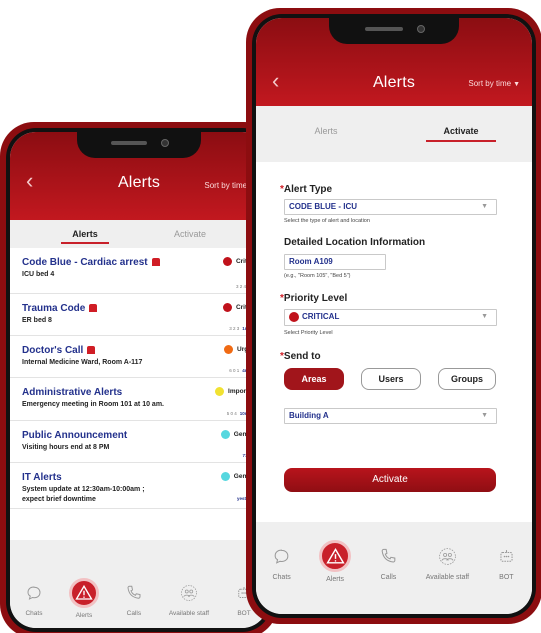 This screenshot has height=633, width=541. What do you see at coordinates (85, 262) in the screenshot?
I see `alert-title: Code Blue - Cardiac arrest` at bounding box center [85, 262].